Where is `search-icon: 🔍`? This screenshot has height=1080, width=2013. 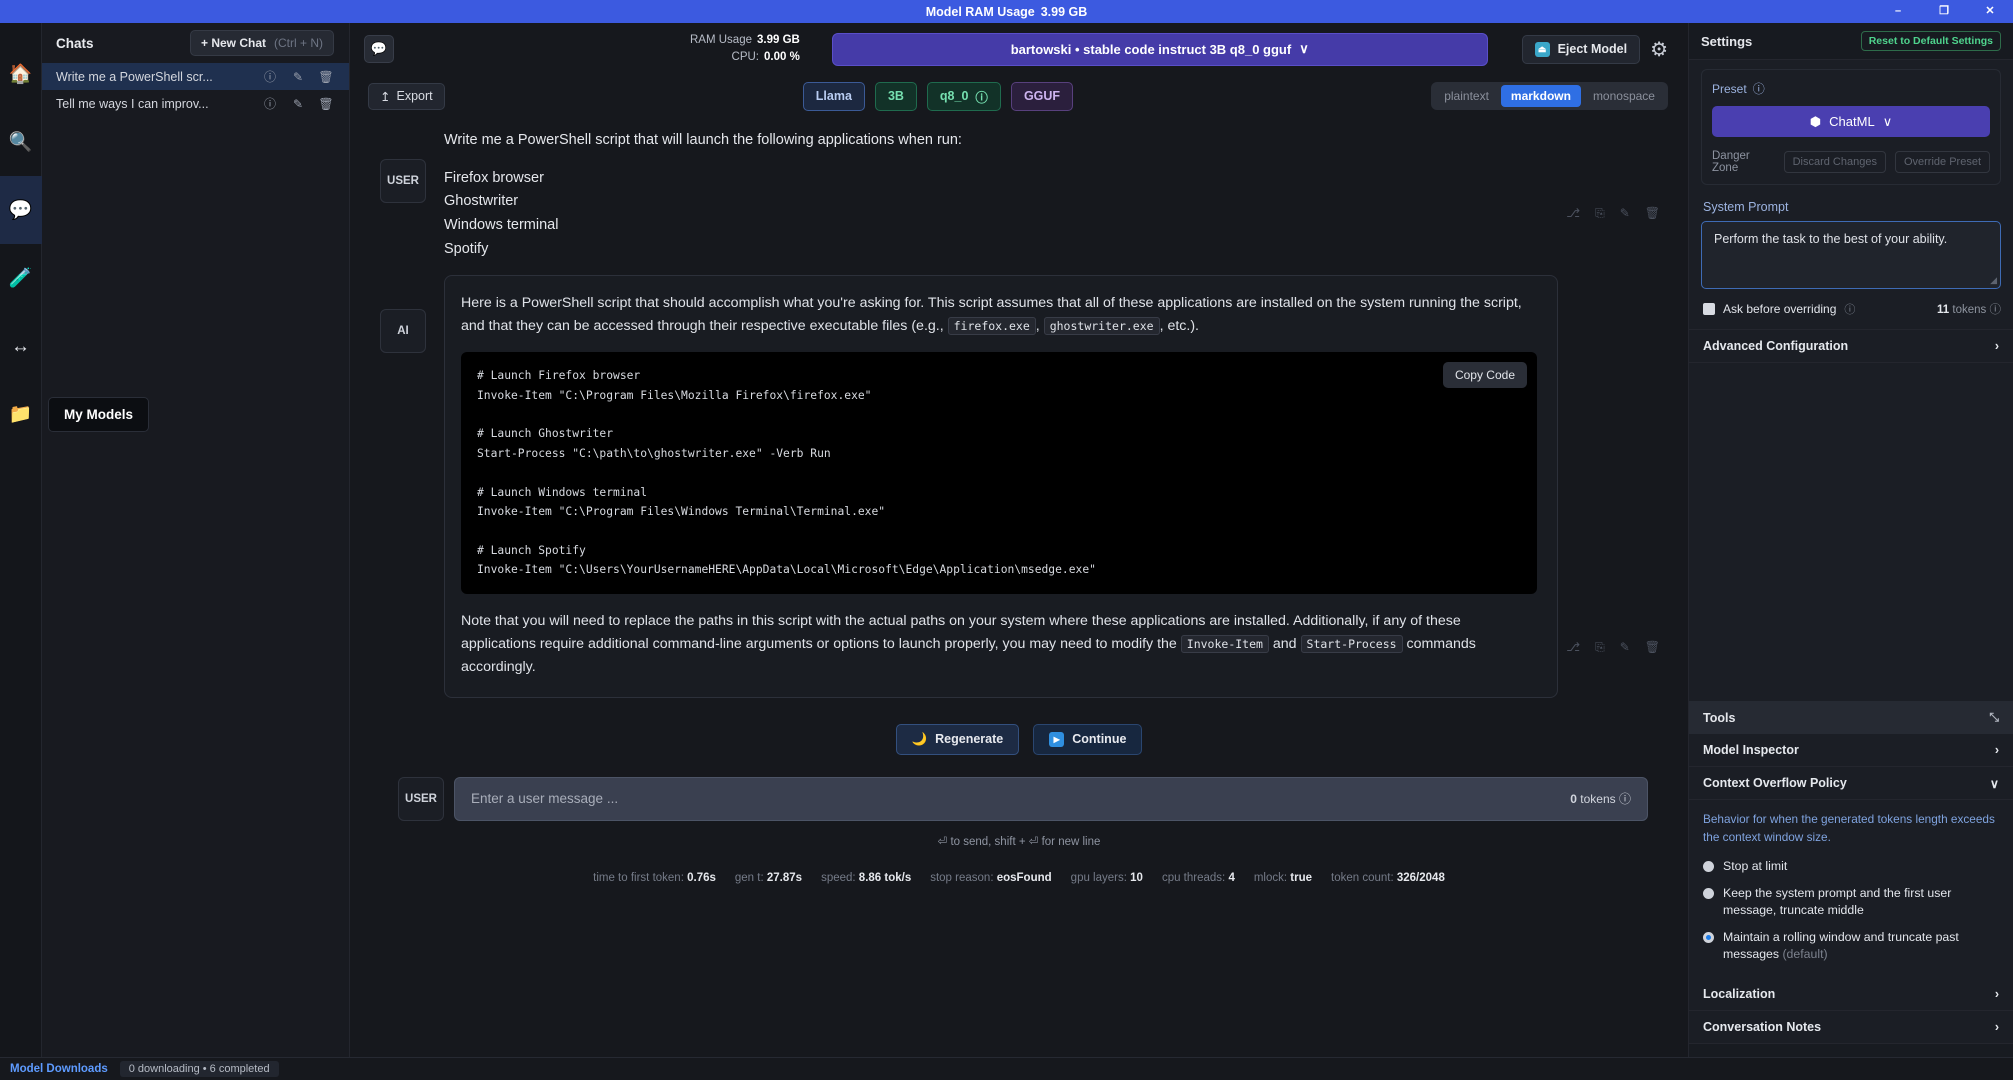 search-icon: 🔍 is located at coordinates (21, 142).